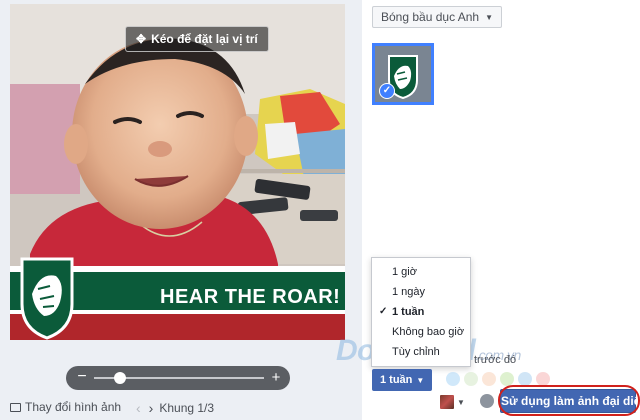  Describe the element at coordinates (447, 402) in the screenshot. I see `avatar` at that location.